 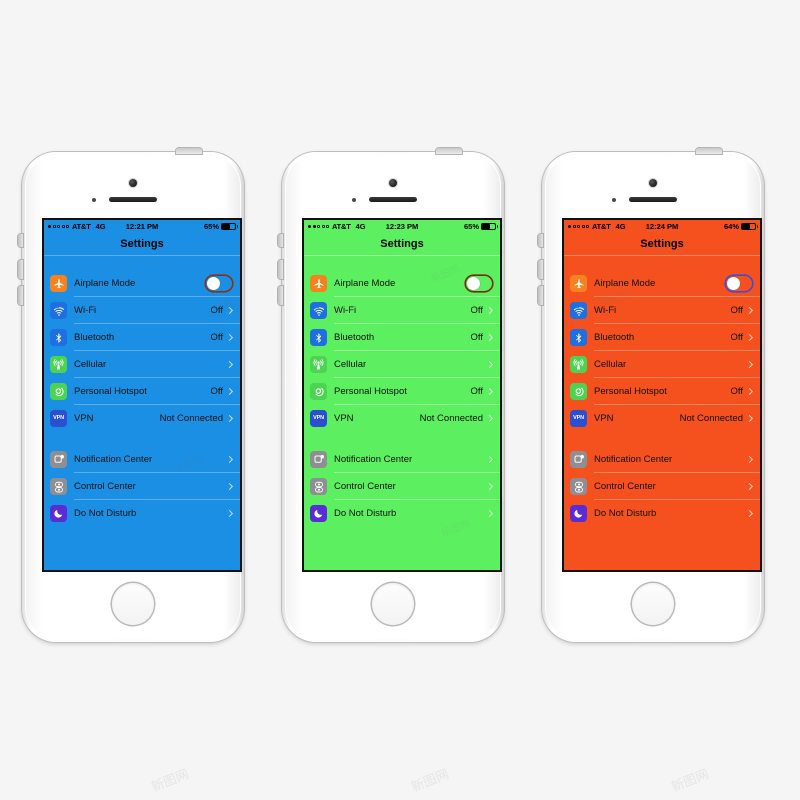 I want to click on battery-fill, so click(x=226, y=226).